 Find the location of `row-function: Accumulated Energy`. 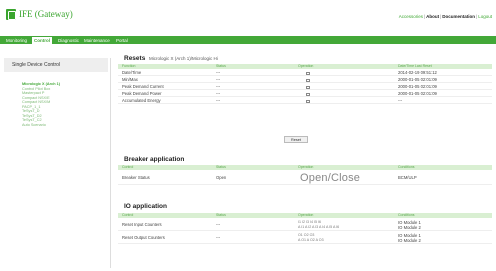

row-function: Accumulated Energy is located at coordinates (141, 100).